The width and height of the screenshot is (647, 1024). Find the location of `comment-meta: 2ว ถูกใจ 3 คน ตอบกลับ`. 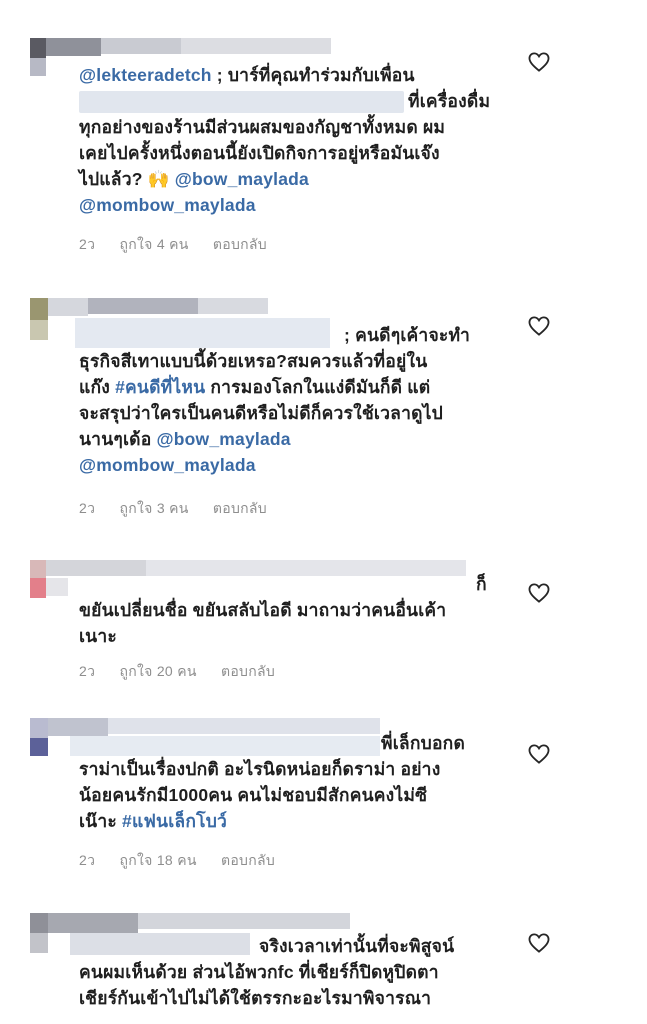

comment-meta: 2ว ถูกใจ 3 คน ตอบกลับ is located at coordinates (183, 509).